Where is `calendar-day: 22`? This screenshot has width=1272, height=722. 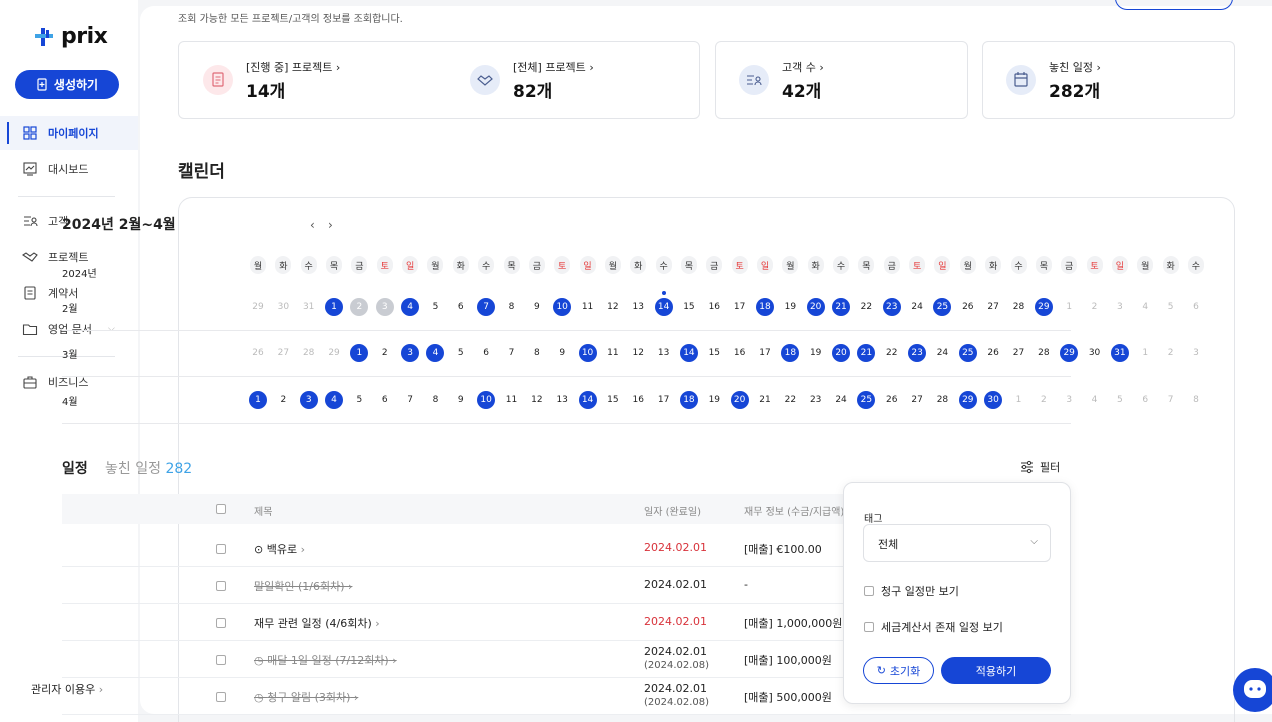 calendar-day: 22 is located at coordinates (892, 353).